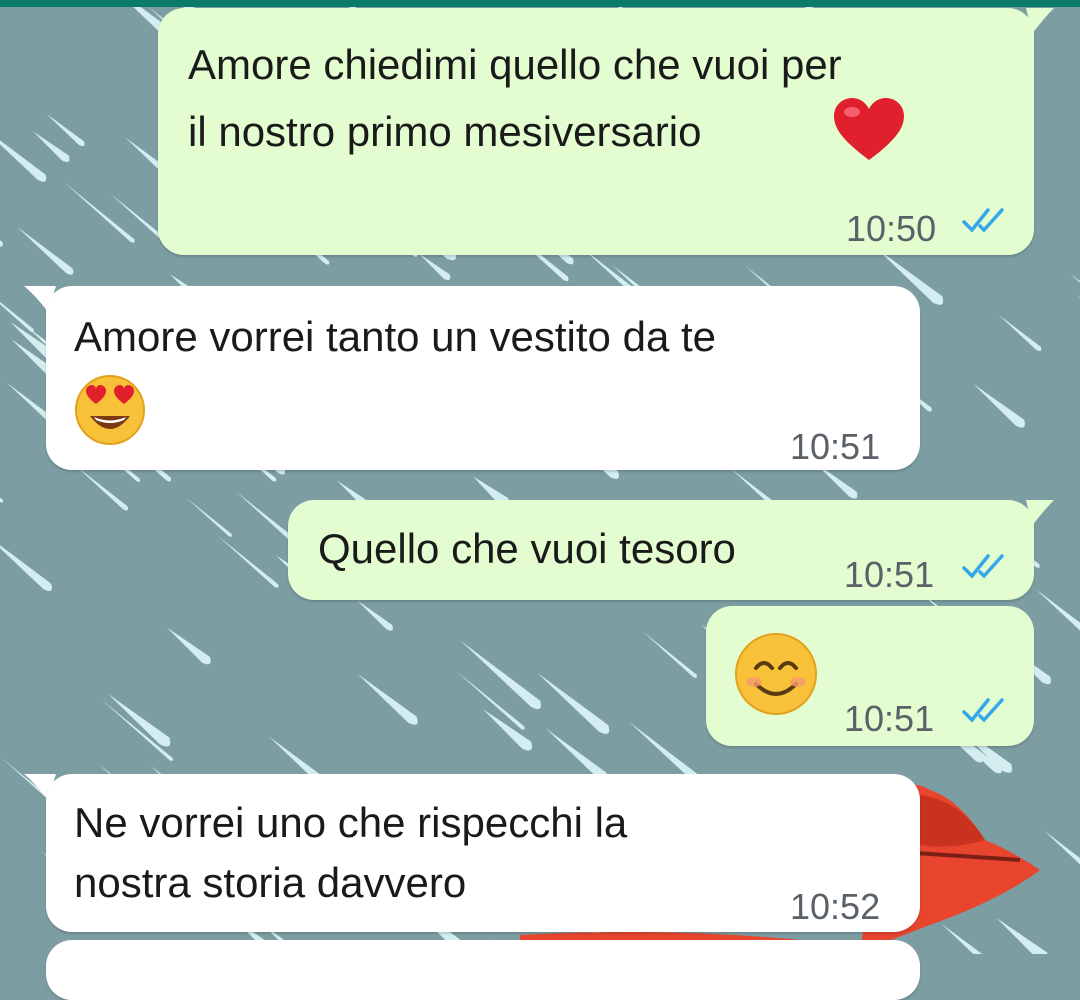 The height and width of the screenshot is (1000, 1080). I want to click on heart-eyes-emoji, so click(110, 410).